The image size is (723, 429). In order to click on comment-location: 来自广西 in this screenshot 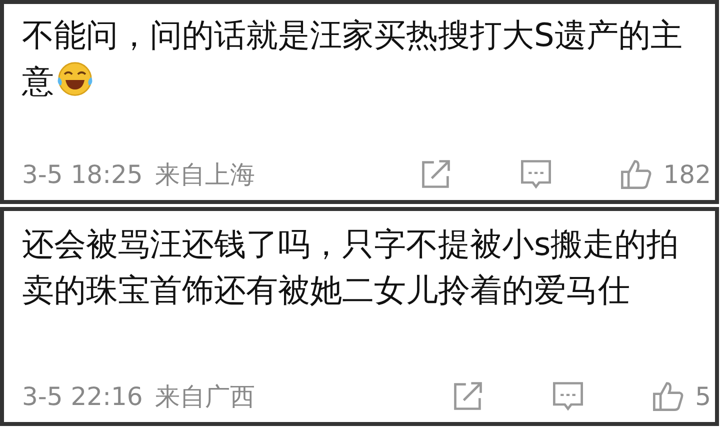, I will do `click(204, 396)`.